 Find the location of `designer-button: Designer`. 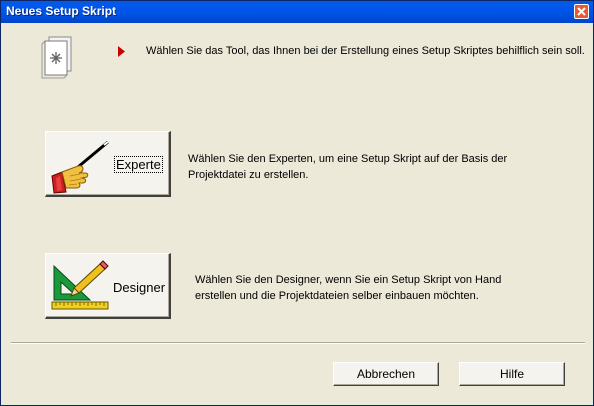

designer-button: Designer is located at coordinates (108, 286).